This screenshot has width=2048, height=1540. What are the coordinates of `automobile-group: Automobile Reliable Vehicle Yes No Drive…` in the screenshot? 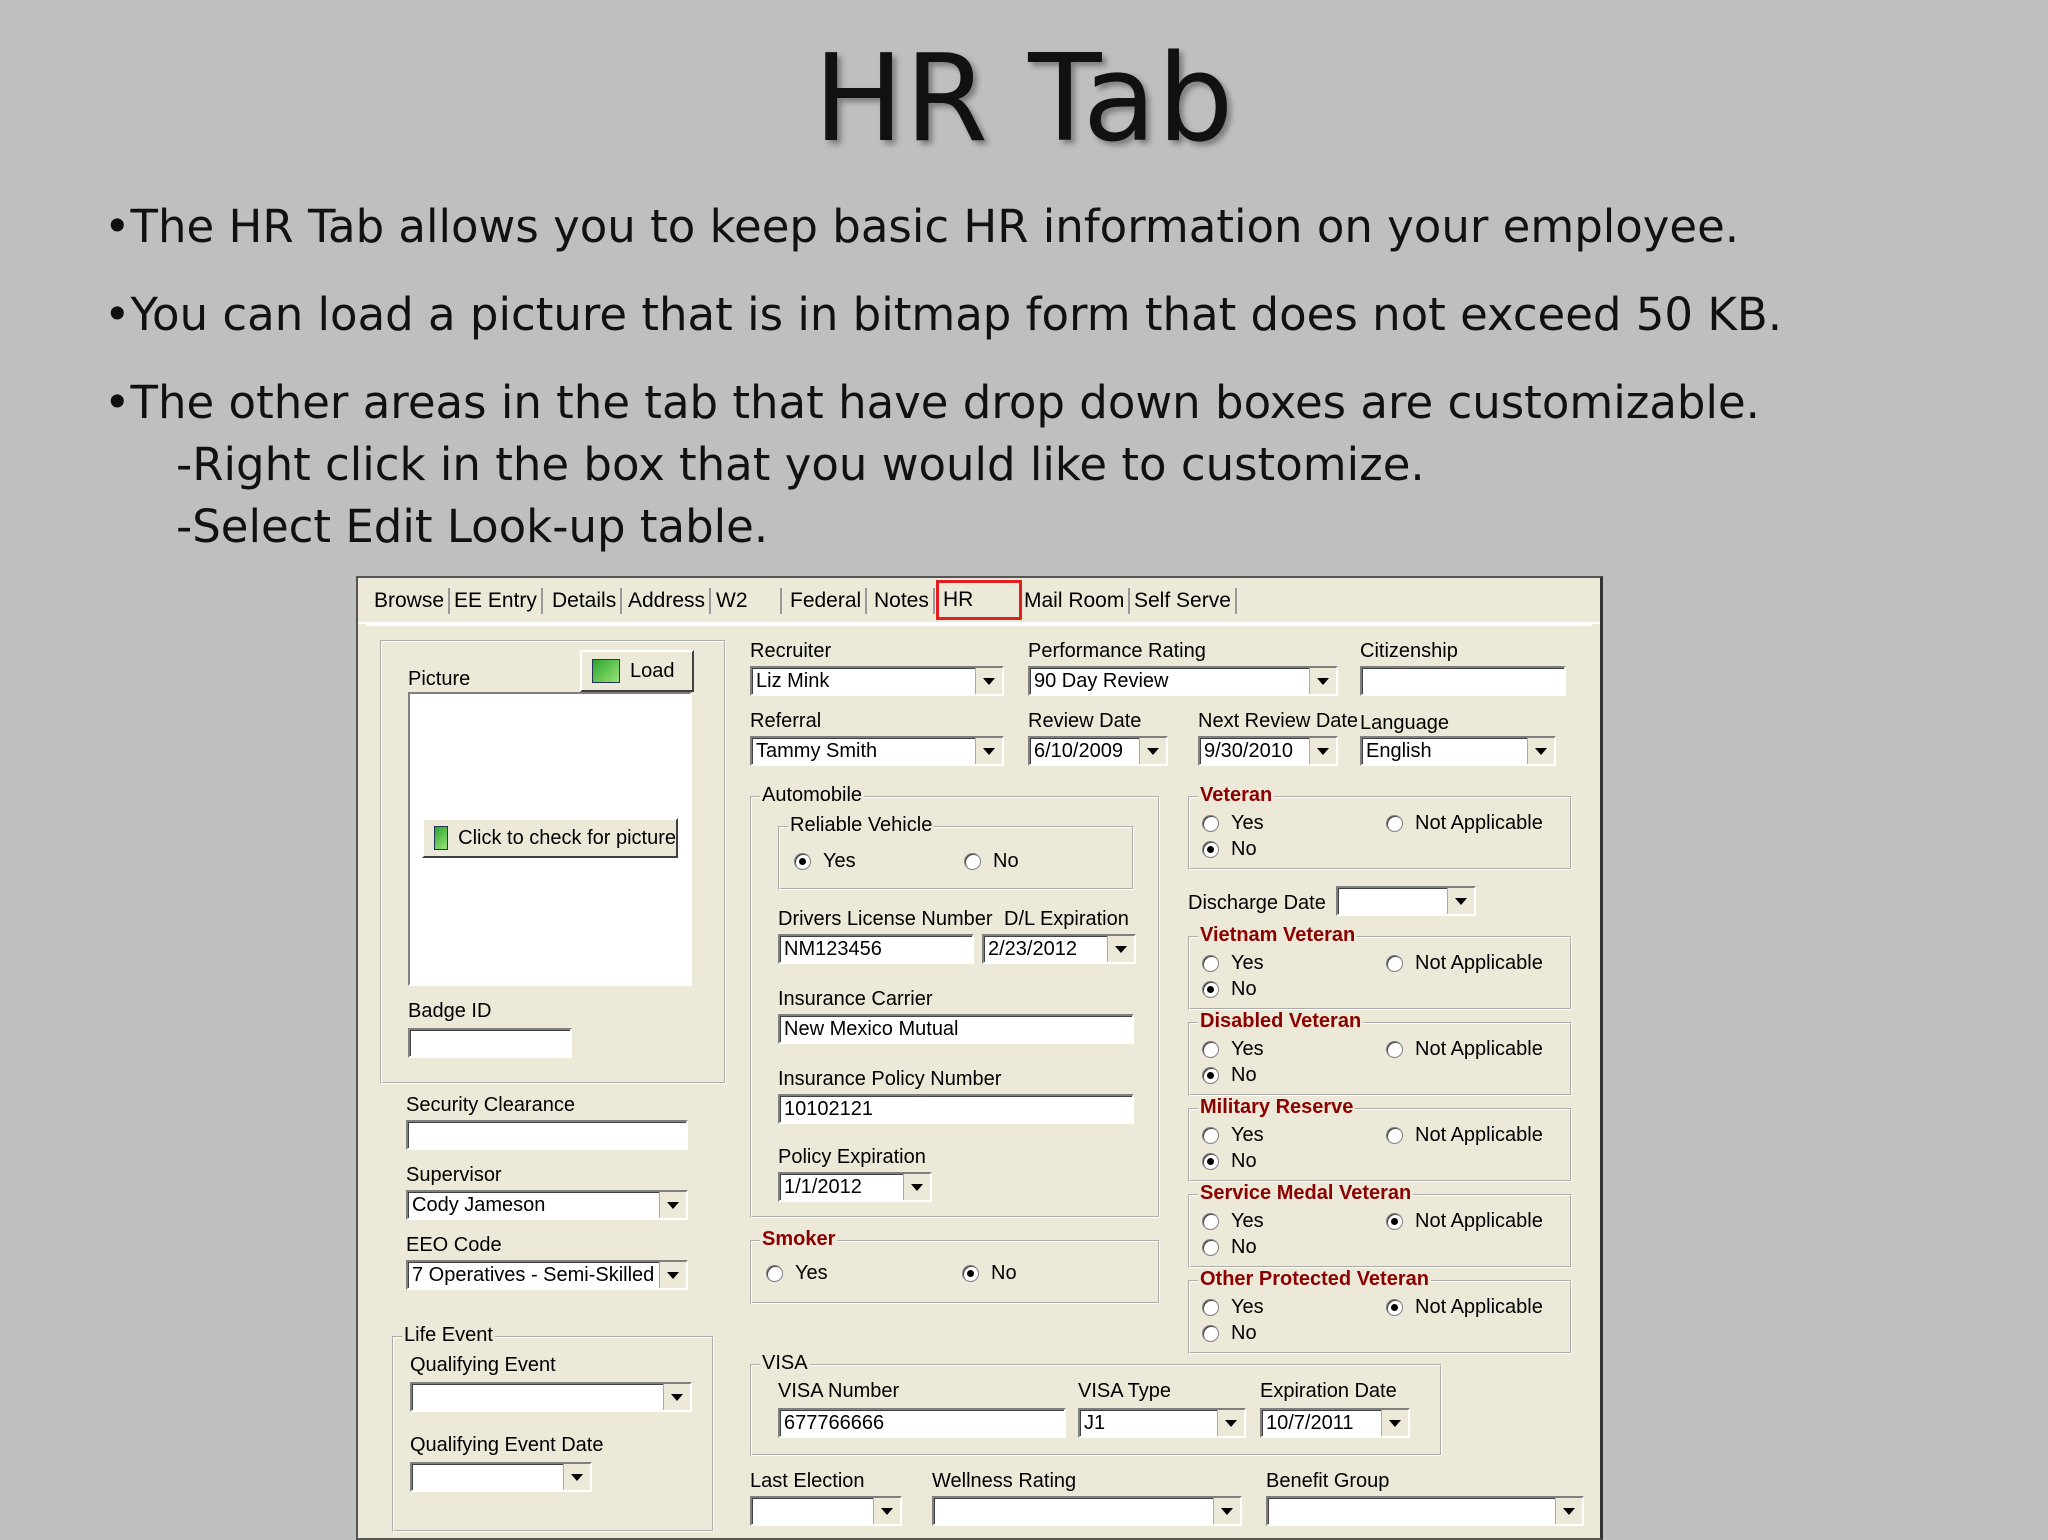 It's located at (955, 1001).